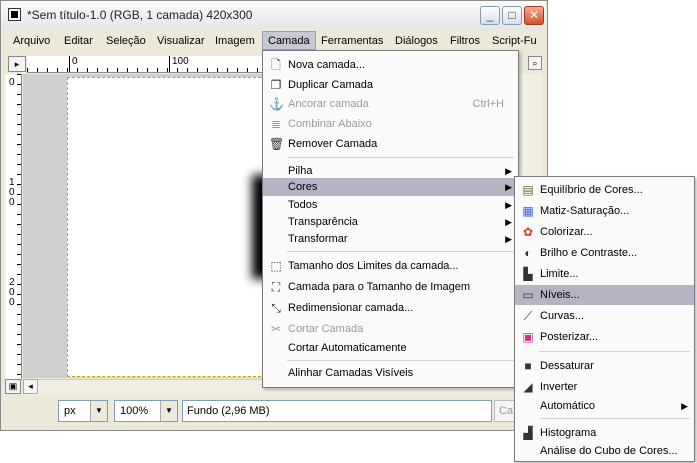 This screenshot has height=463, width=697. Describe the element at coordinates (390, 373) in the screenshot. I see `menu-item-alinhar-camadas: Alinhar Camadas Visíveis` at that location.